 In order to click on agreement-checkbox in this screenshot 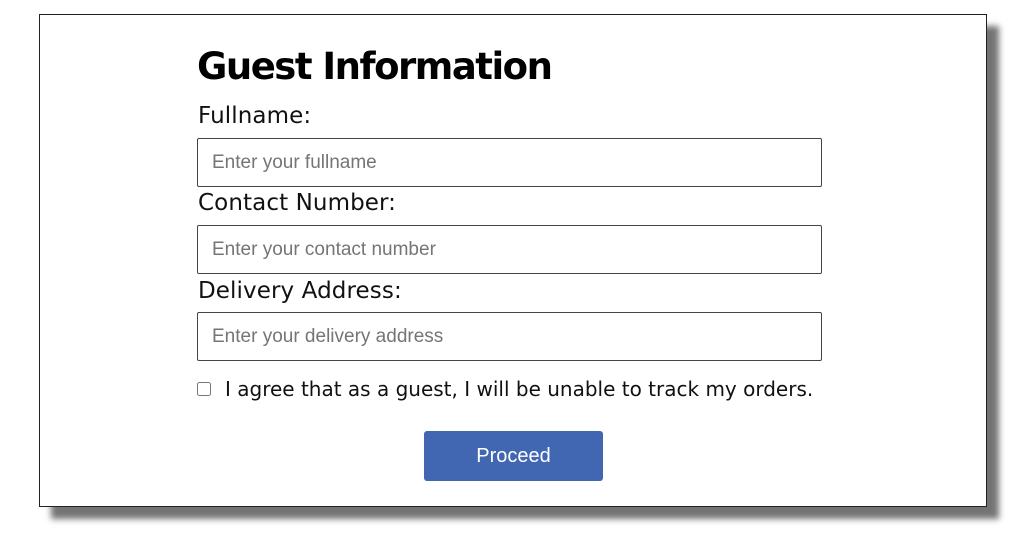, I will do `click(204, 389)`.